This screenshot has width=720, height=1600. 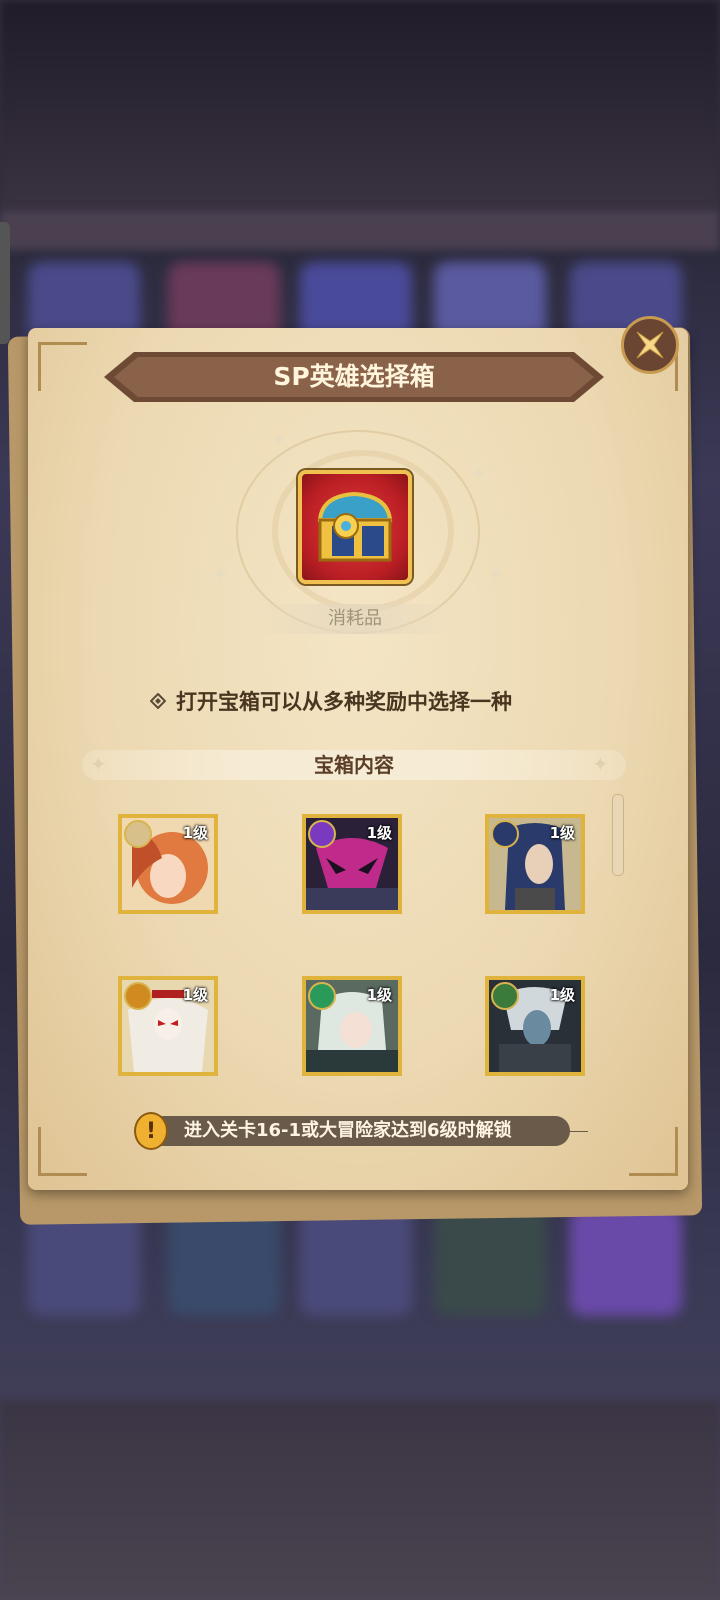 What do you see at coordinates (355, 619) in the screenshot?
I see `item-type-label: 消耗品` at bounding box center [355, 619].